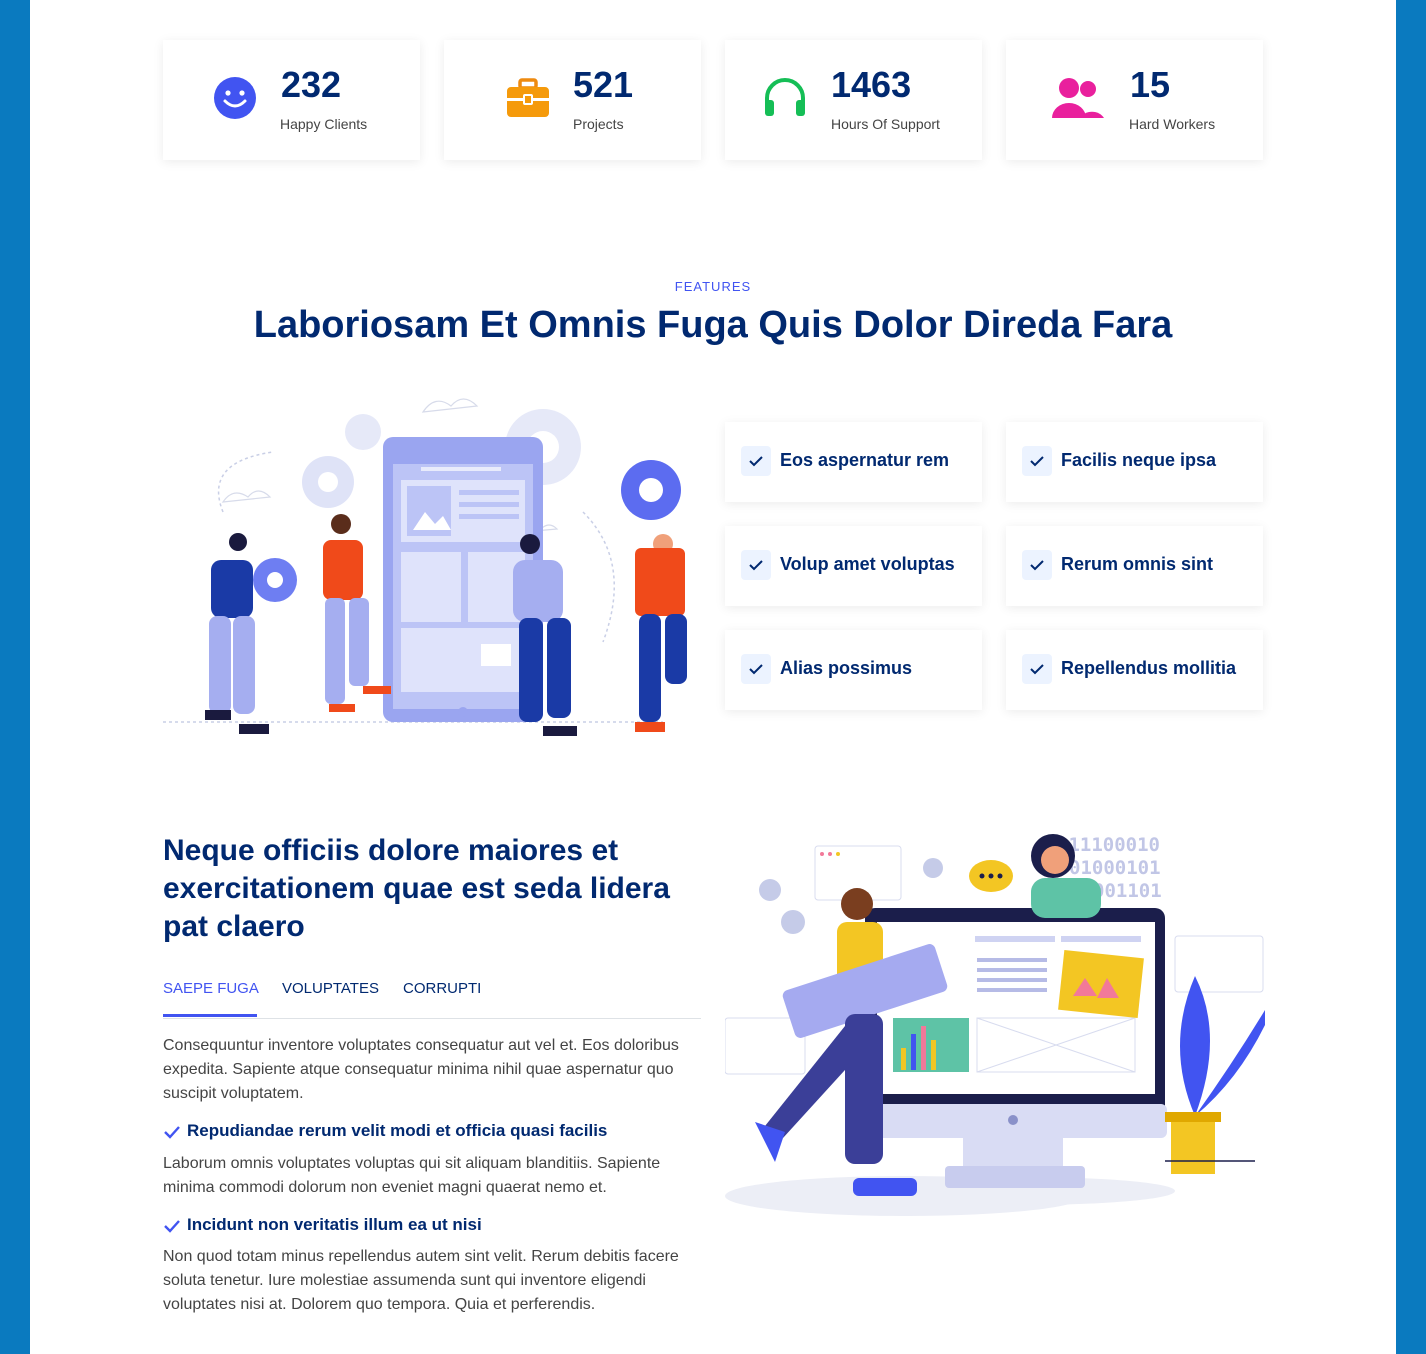 The image size is (1426, 1354). What do you see at coordinates (785, 97) in the screenshot?
I see `headset-icon` at bounding box center [785, 97].